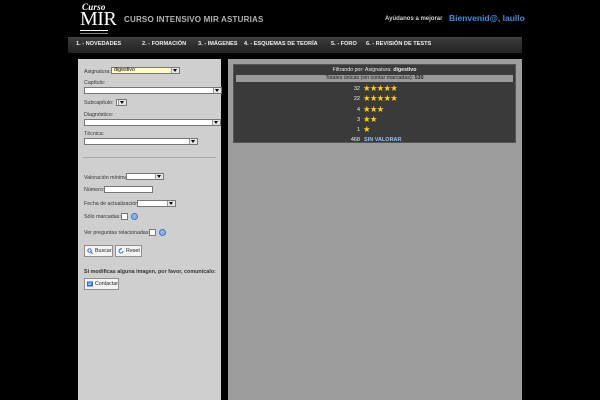 This screenshot has width=600, height=400. I want to click on star-rating-icon: ★★★, so click(373, 109).